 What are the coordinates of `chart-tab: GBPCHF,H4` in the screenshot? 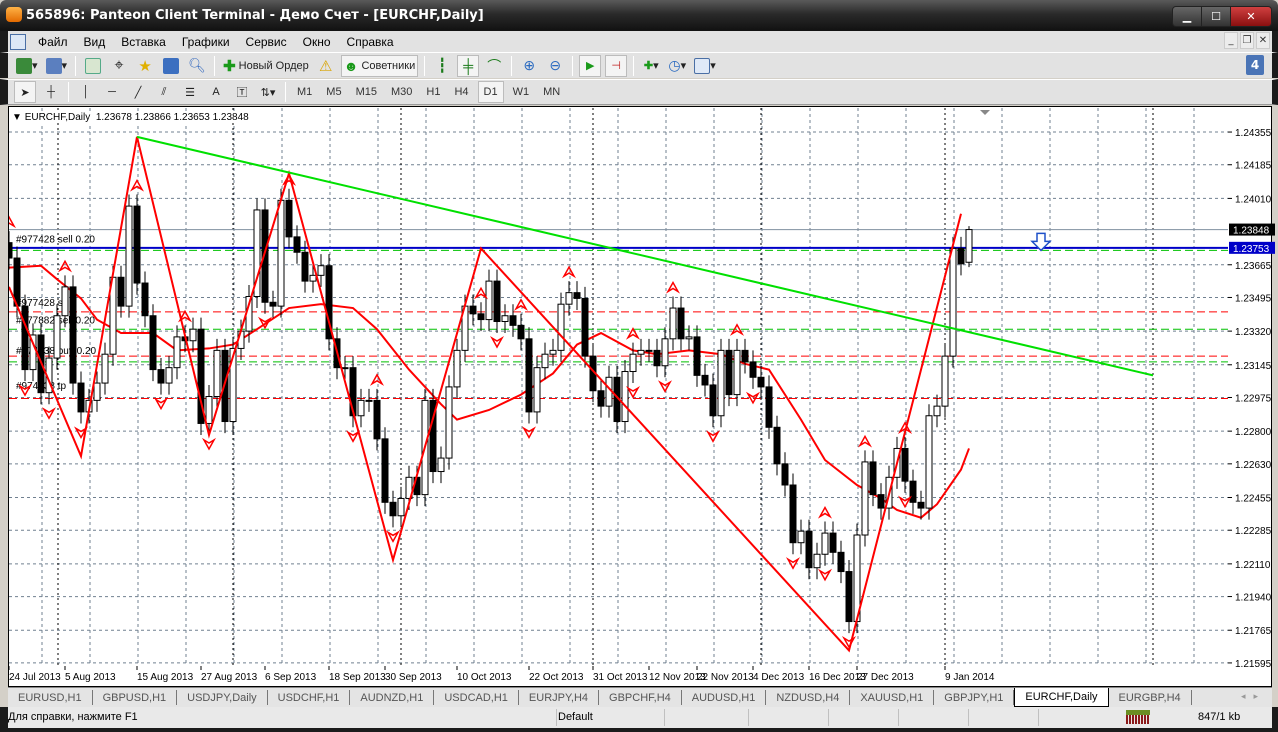 It's located at (640, 697).